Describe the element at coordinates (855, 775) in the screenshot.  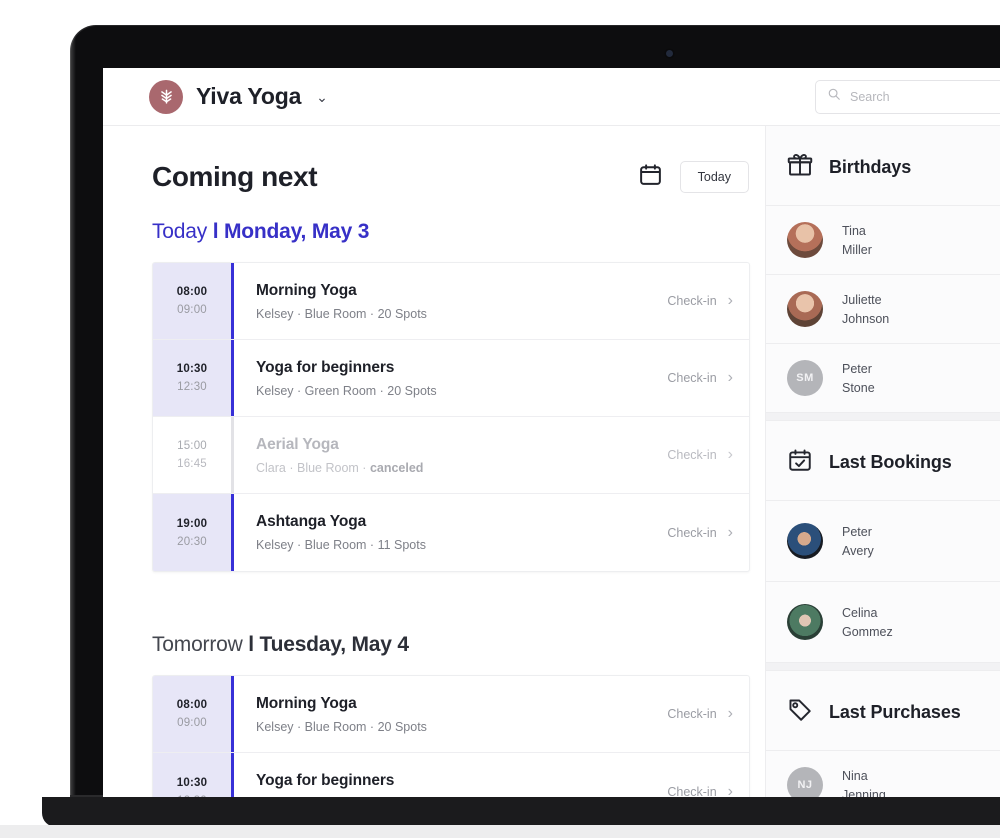
I see `person-first-name: Nina` at that location.